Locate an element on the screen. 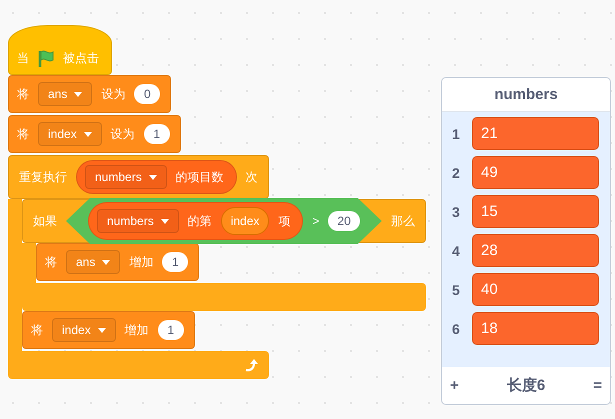 This screenshot has width=615, height=419. list-length: 长度6 is located at coordinates (526, 385).